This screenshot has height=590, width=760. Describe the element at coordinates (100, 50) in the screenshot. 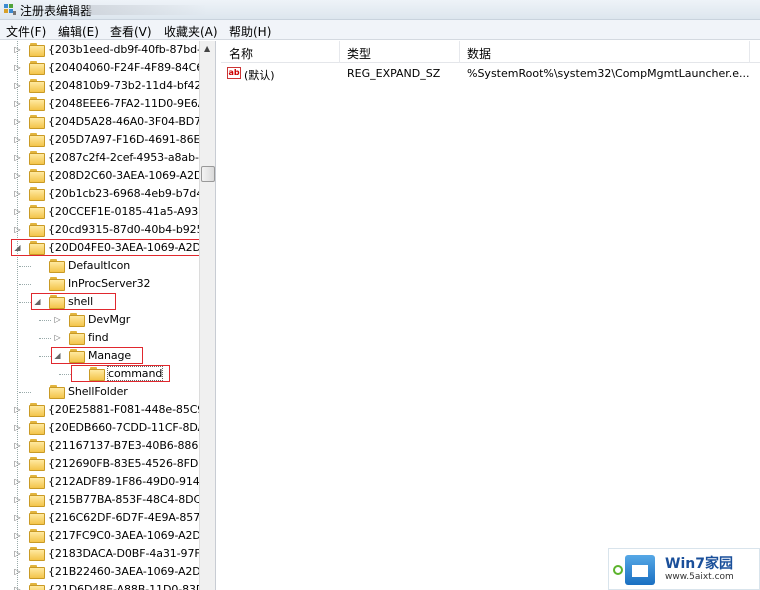

I see `tree-node: ▷ {203b1eed-db9f-40fb-87bd-` at that location.